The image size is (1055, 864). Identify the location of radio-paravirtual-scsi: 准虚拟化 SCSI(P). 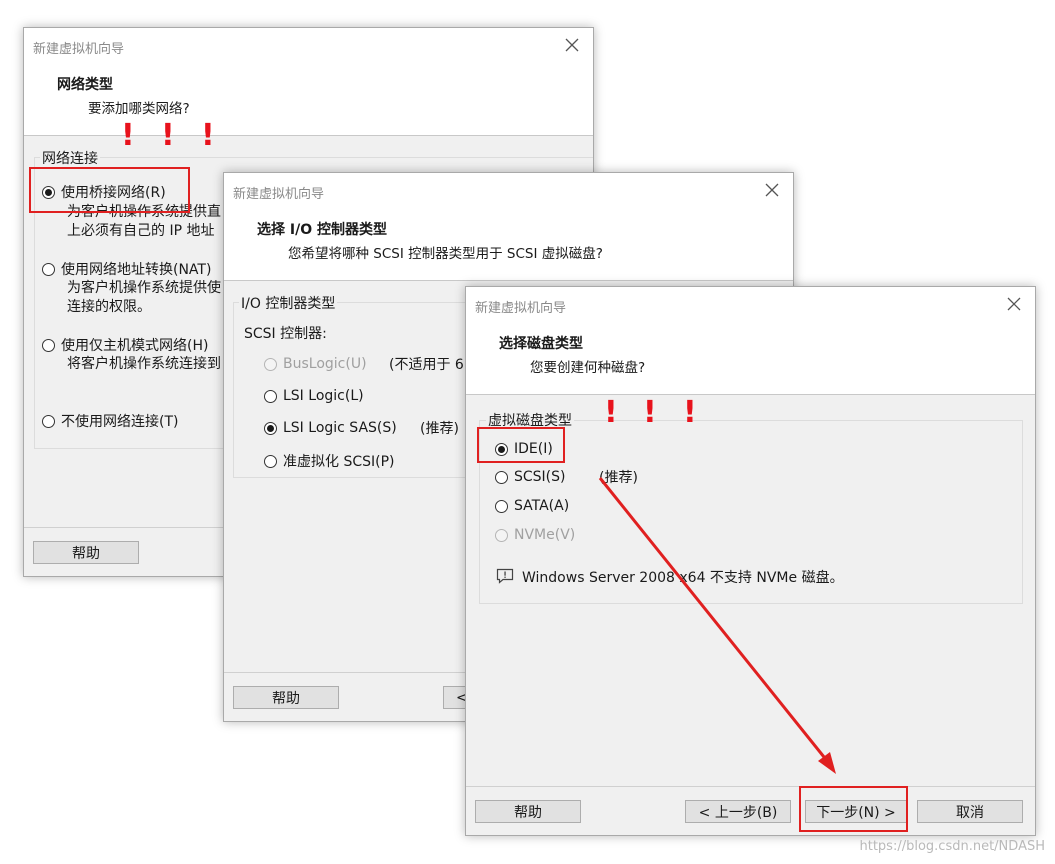
(329, 461).